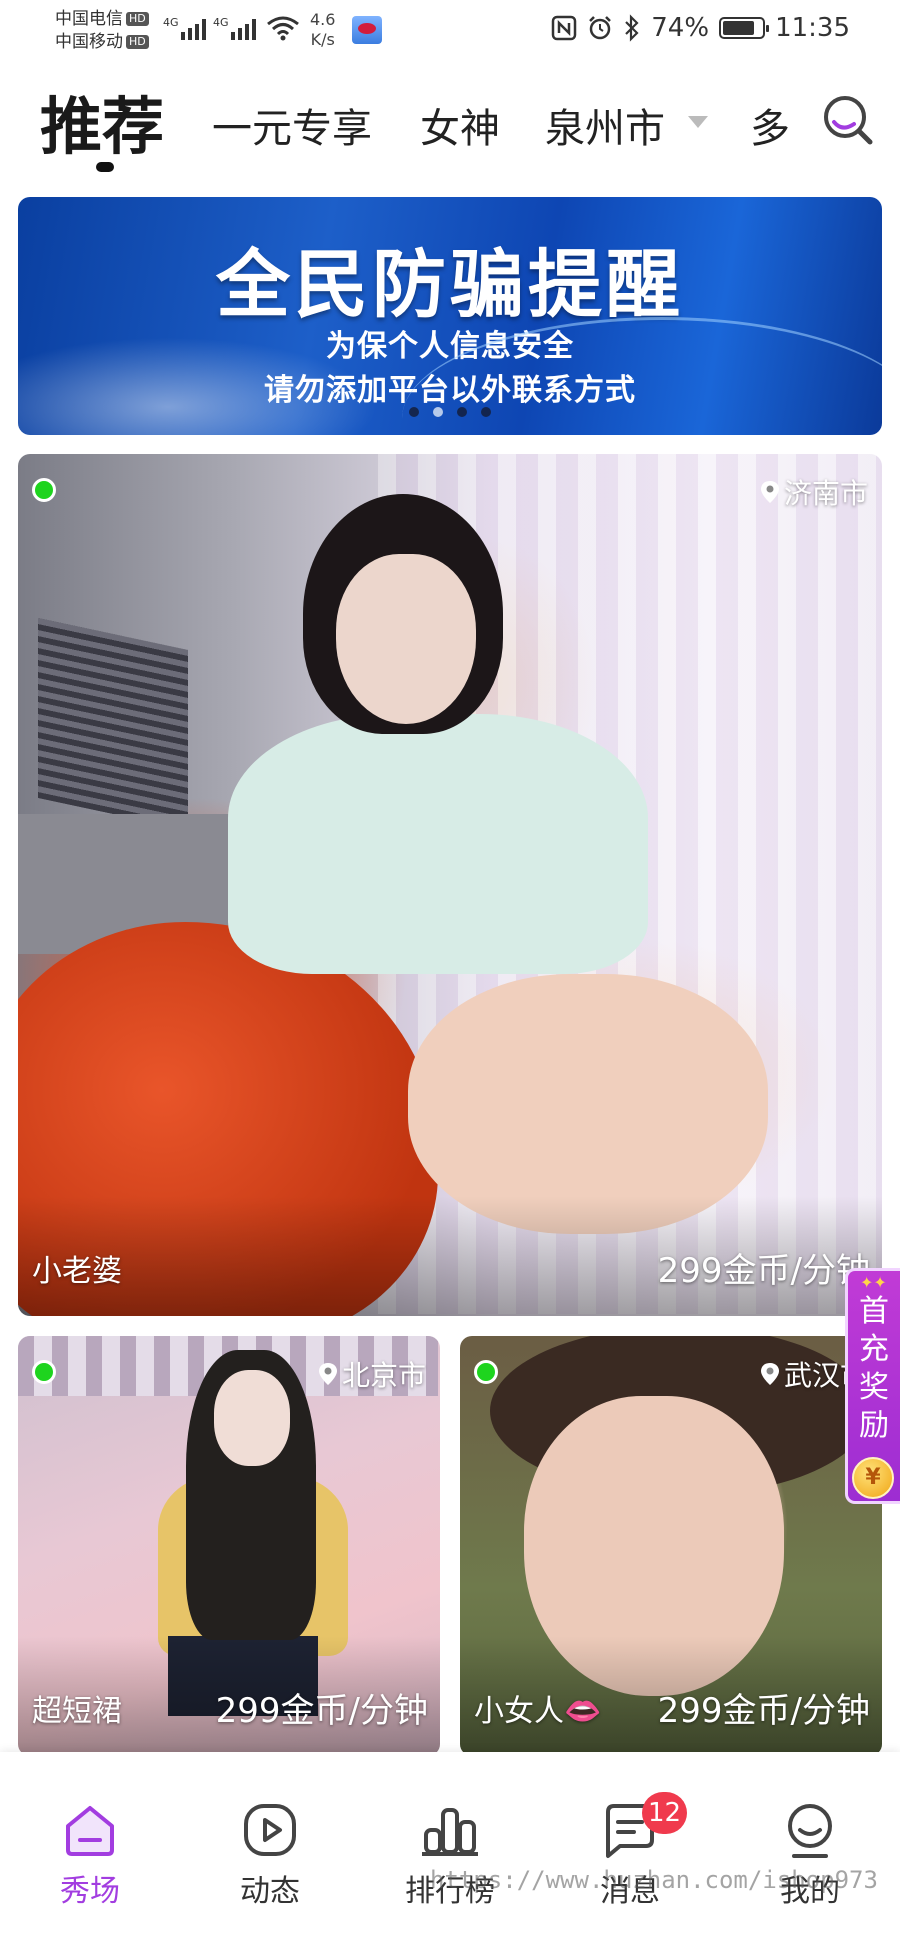 This screenshot has height=1950, width=900. What do you see at coordinates (450, 390) in the screenshot?
I see `banner-line-2: 请勿添加平台以外联系方式` at bounding box center [450, 390].